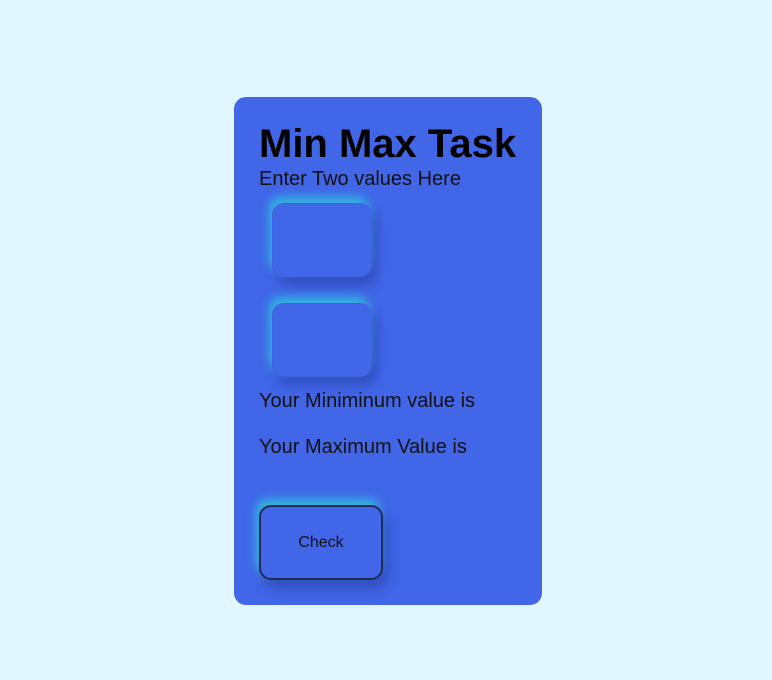 The width and height of the screenshot is (772, 680). Describe the element at coordinates (388, 144) in the screenshot. I see `page-title: Min Max Task` at that location.